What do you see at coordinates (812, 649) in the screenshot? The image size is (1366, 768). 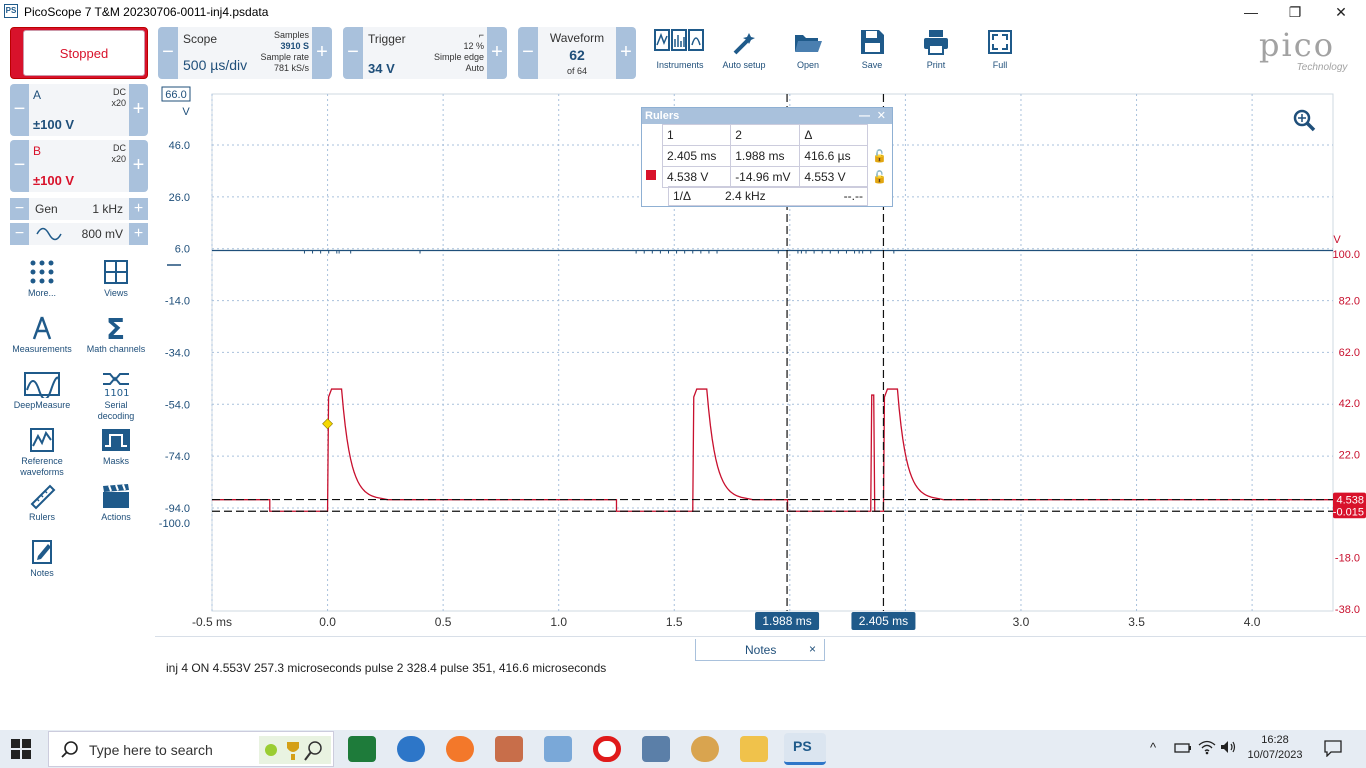 I see `notes-tab-close-icon: ×` at bounding box center [812, 649].